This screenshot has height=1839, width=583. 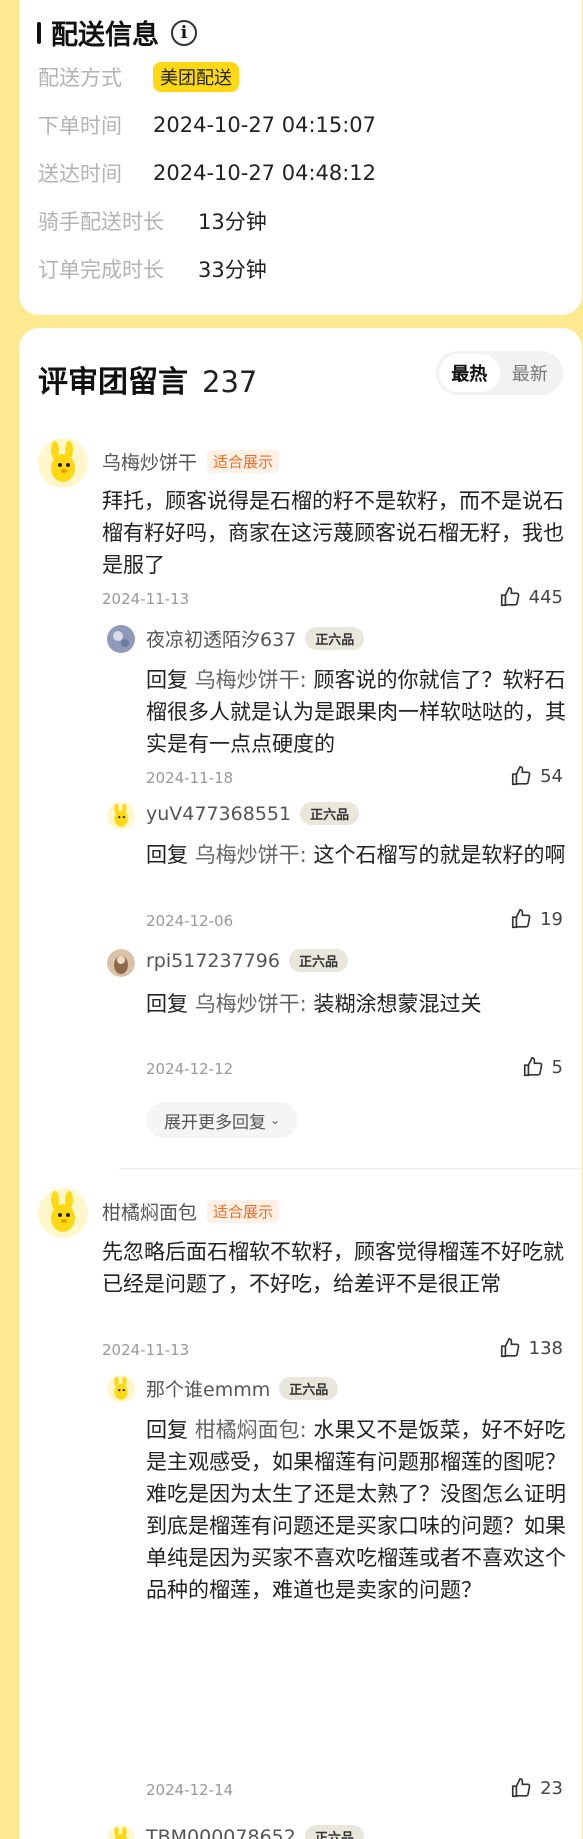 What do you see at coordinates (184, 32) in the screenshot?
I see `info-icon: i` at bounding box center [184, 32].